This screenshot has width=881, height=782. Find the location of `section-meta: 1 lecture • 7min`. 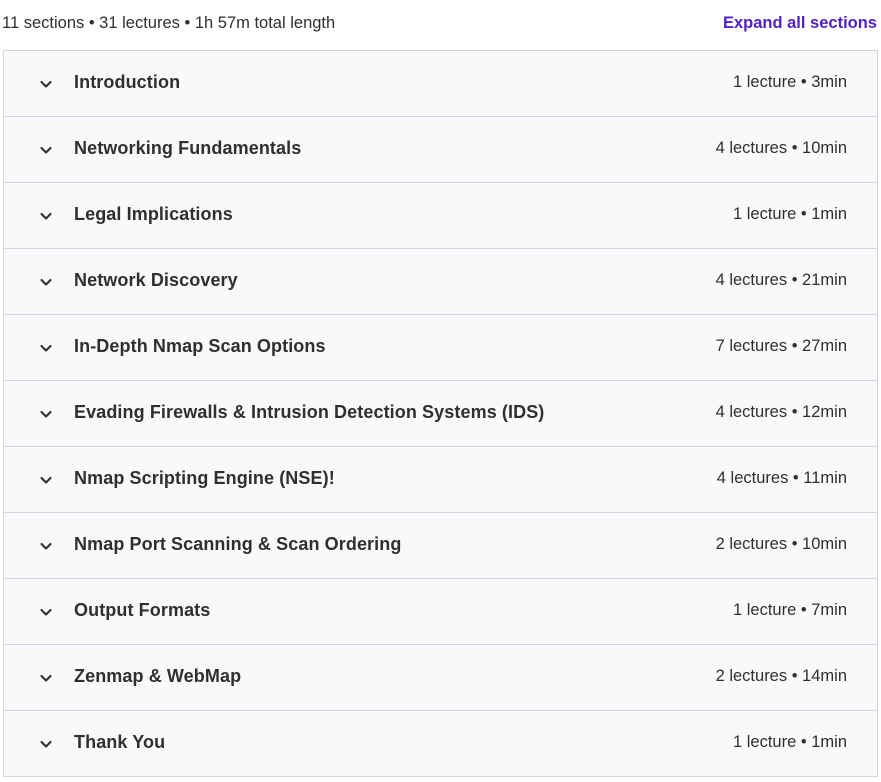

section-meta: 1 lecture • 7min is located at coordinates (790, 610).